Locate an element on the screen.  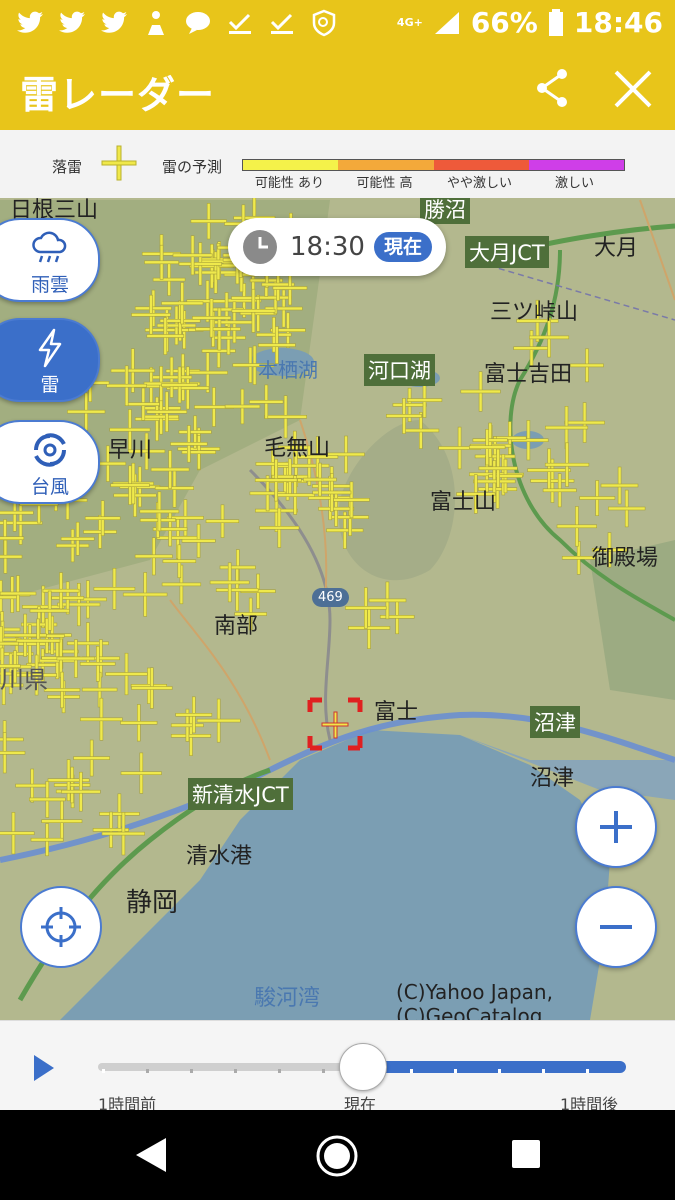
status-bar: 4G+ 66% 18:46 is located at coordinates (337, 23).